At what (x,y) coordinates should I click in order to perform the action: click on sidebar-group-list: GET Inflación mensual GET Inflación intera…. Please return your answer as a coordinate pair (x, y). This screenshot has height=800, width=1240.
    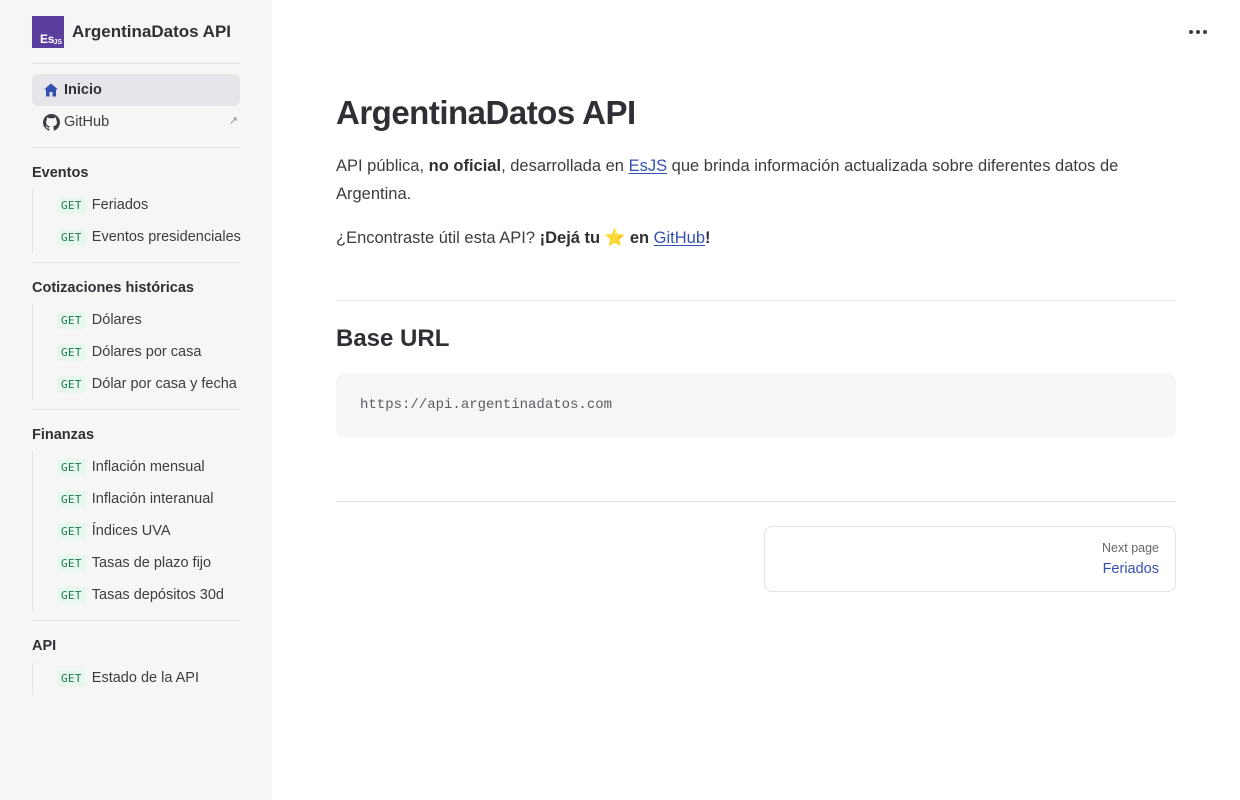
    Looking at the image, I should click on (136, 531).